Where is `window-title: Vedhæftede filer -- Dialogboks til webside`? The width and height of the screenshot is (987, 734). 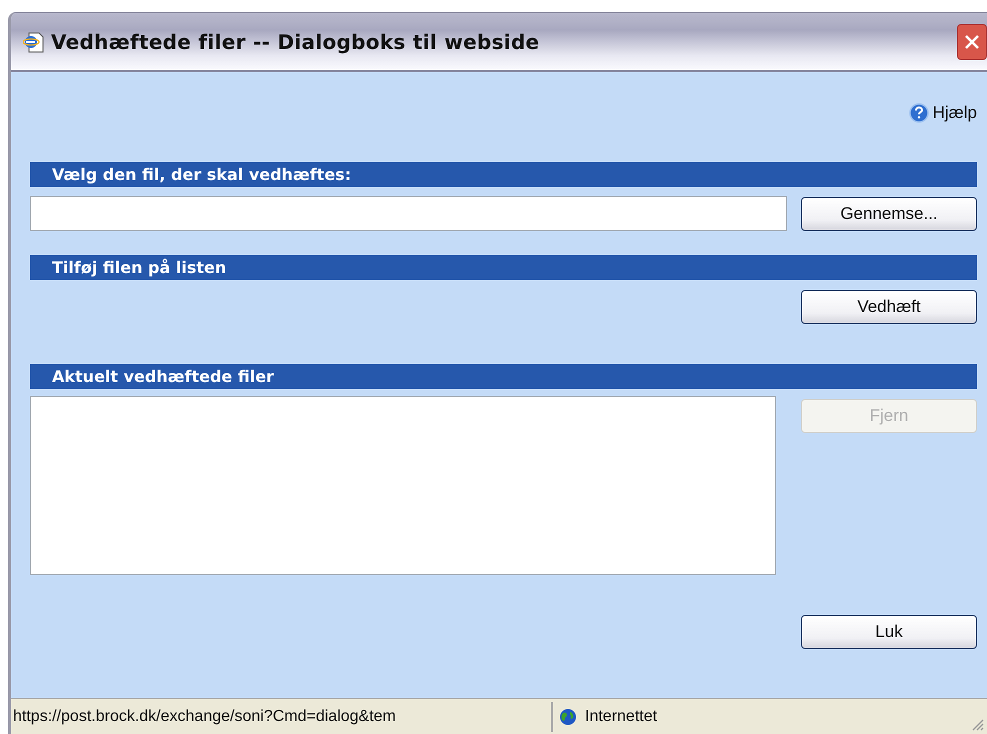 window-title: Vedhæftede filer -- Dialogboks til webside is located at coordinates (295, 42).